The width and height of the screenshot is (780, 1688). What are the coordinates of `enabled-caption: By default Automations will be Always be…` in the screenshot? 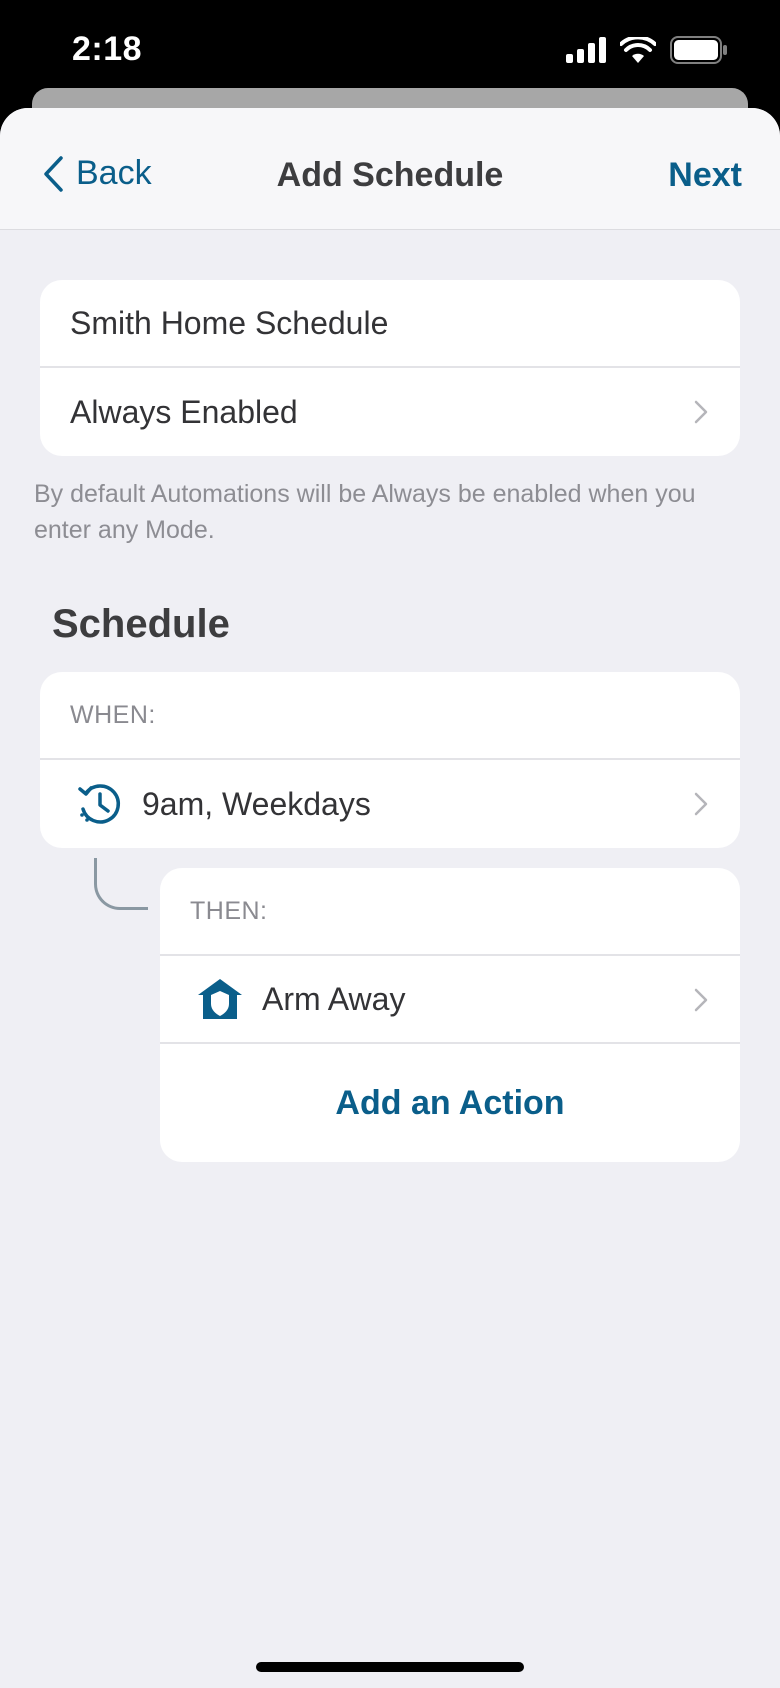 It's located at (365, 512).